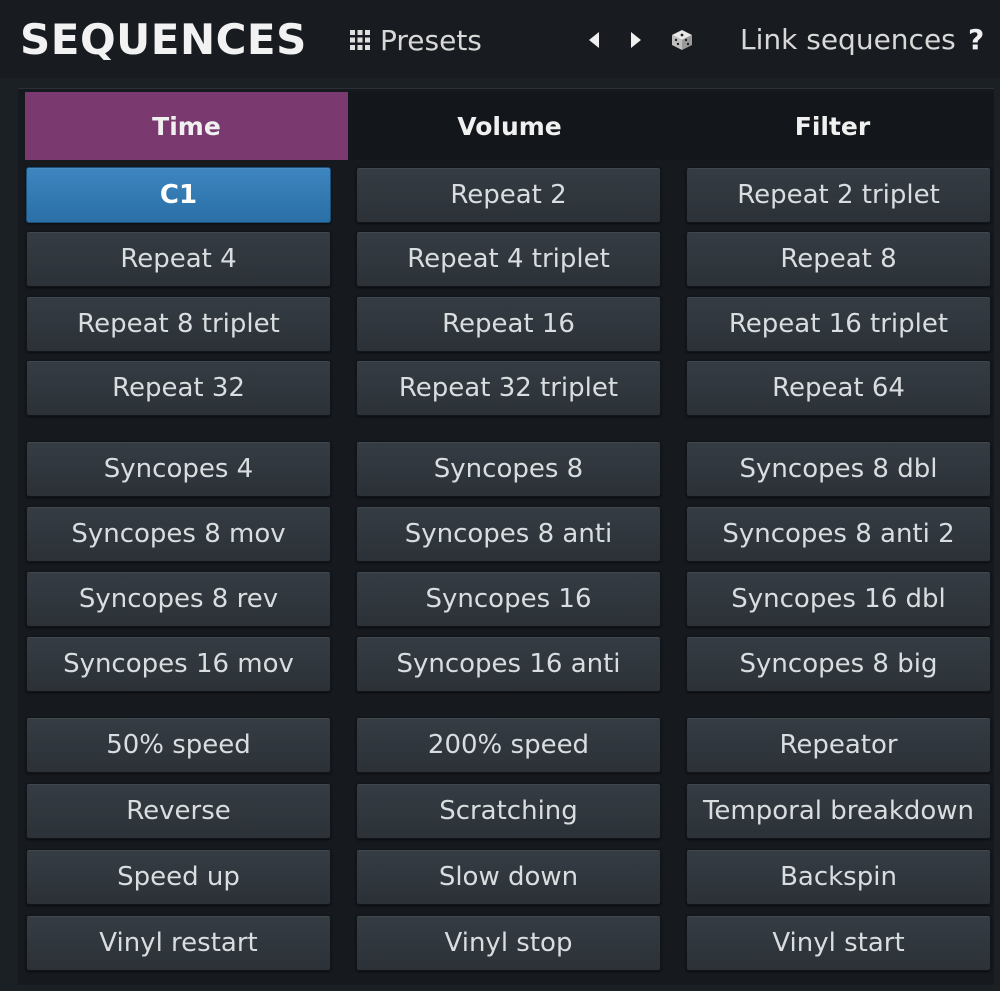  Describe the element at coordinates (508, 943) in the screenshot. I see `sequence-button: Vinyl stop` at that location.